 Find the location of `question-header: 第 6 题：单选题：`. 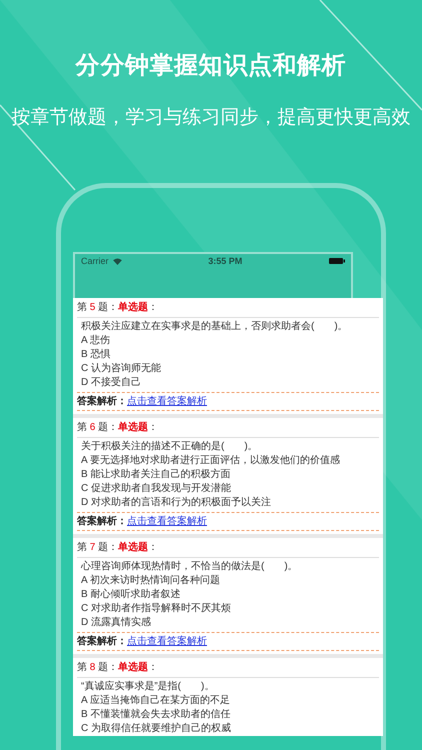

question-header: 第 6 题：单选题： is located at coordinates (228, 429).